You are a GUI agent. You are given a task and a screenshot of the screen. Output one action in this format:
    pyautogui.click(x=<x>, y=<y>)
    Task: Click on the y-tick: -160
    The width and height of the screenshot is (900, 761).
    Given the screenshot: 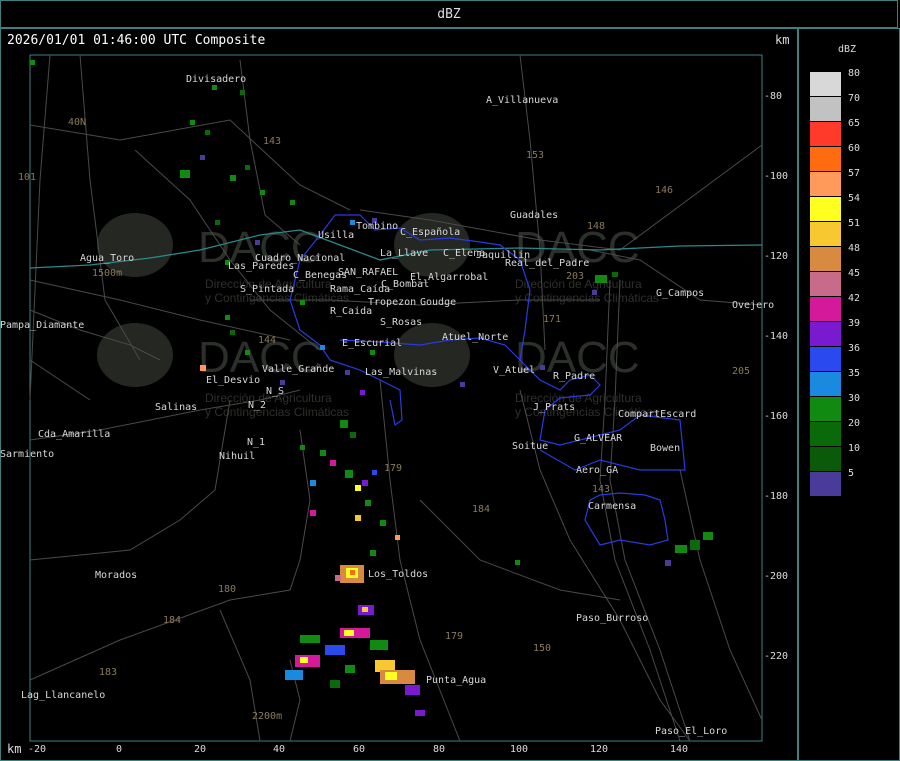 What is the action you would take?
    pyautogui.click(x=776, y=416)
    